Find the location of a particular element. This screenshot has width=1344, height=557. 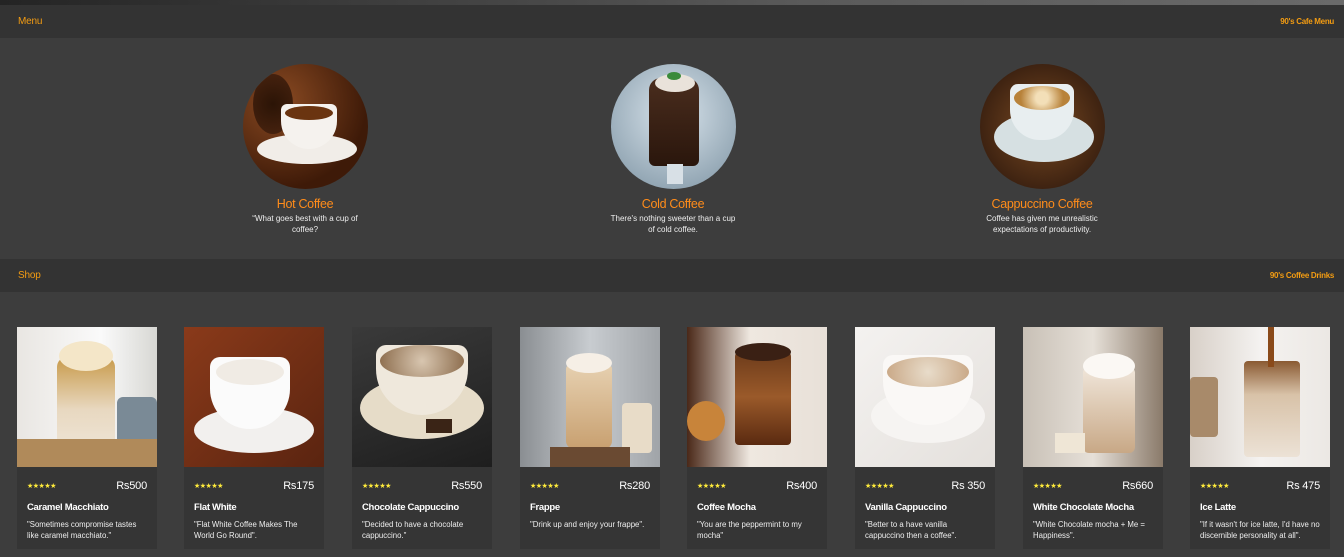

product-quote: "You are the peppermint to my mocha" is located at coordinates (749, 530).